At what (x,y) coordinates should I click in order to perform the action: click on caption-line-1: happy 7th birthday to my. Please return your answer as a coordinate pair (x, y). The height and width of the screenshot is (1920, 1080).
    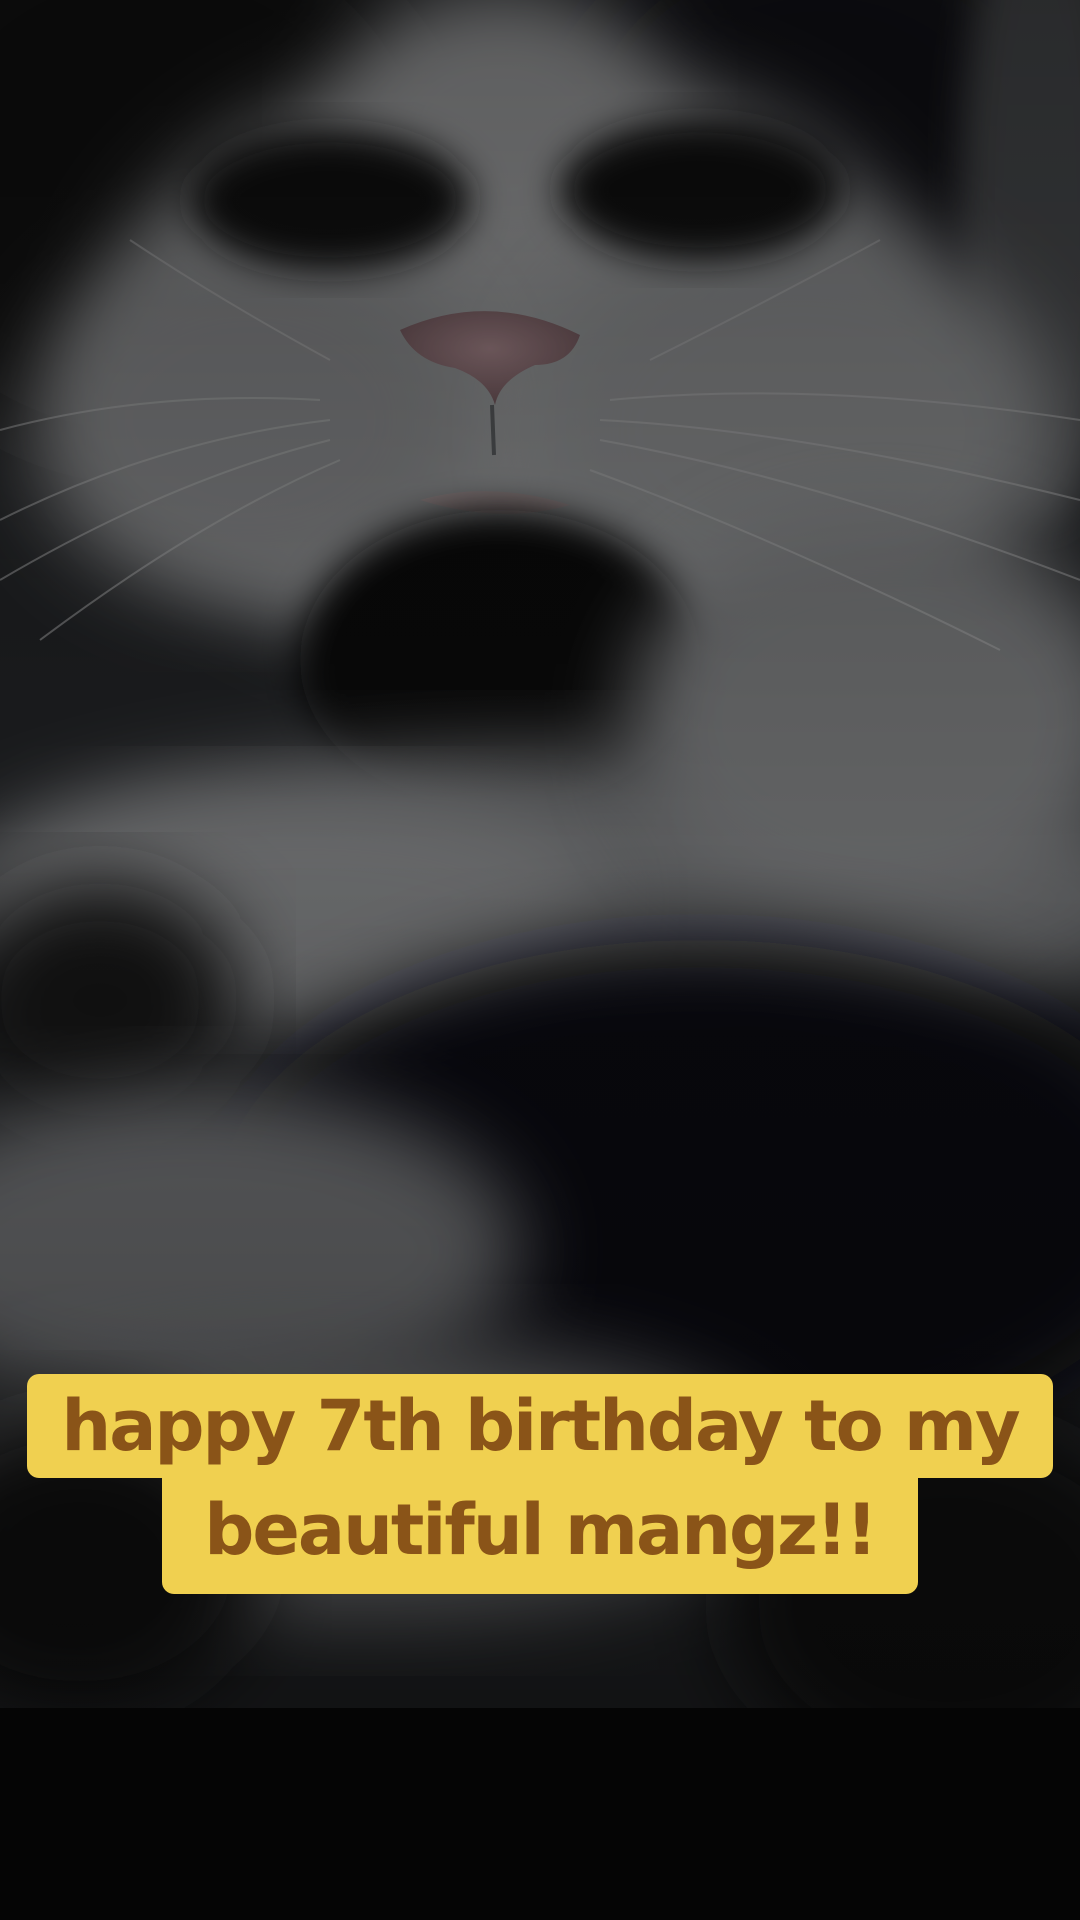
    Looking at the image, I should click on (540, 1426).